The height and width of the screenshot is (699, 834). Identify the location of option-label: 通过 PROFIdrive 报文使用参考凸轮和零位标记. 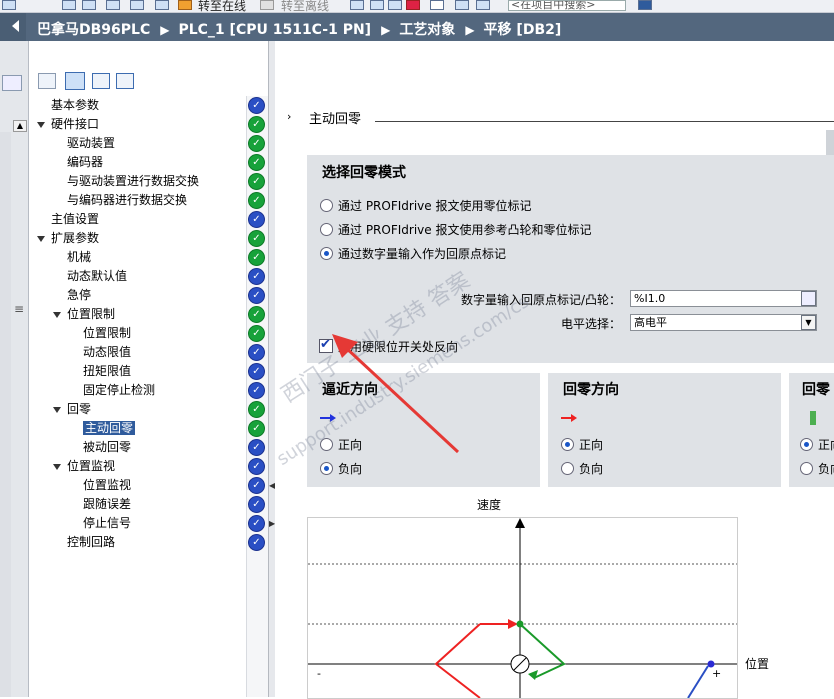
(465, 230).